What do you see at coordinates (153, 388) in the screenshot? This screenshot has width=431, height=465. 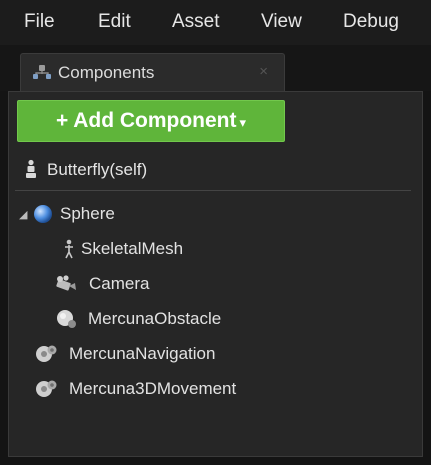 I see `tree-item-label: Mercuna3DMovement` at bounding box center [153, 388].